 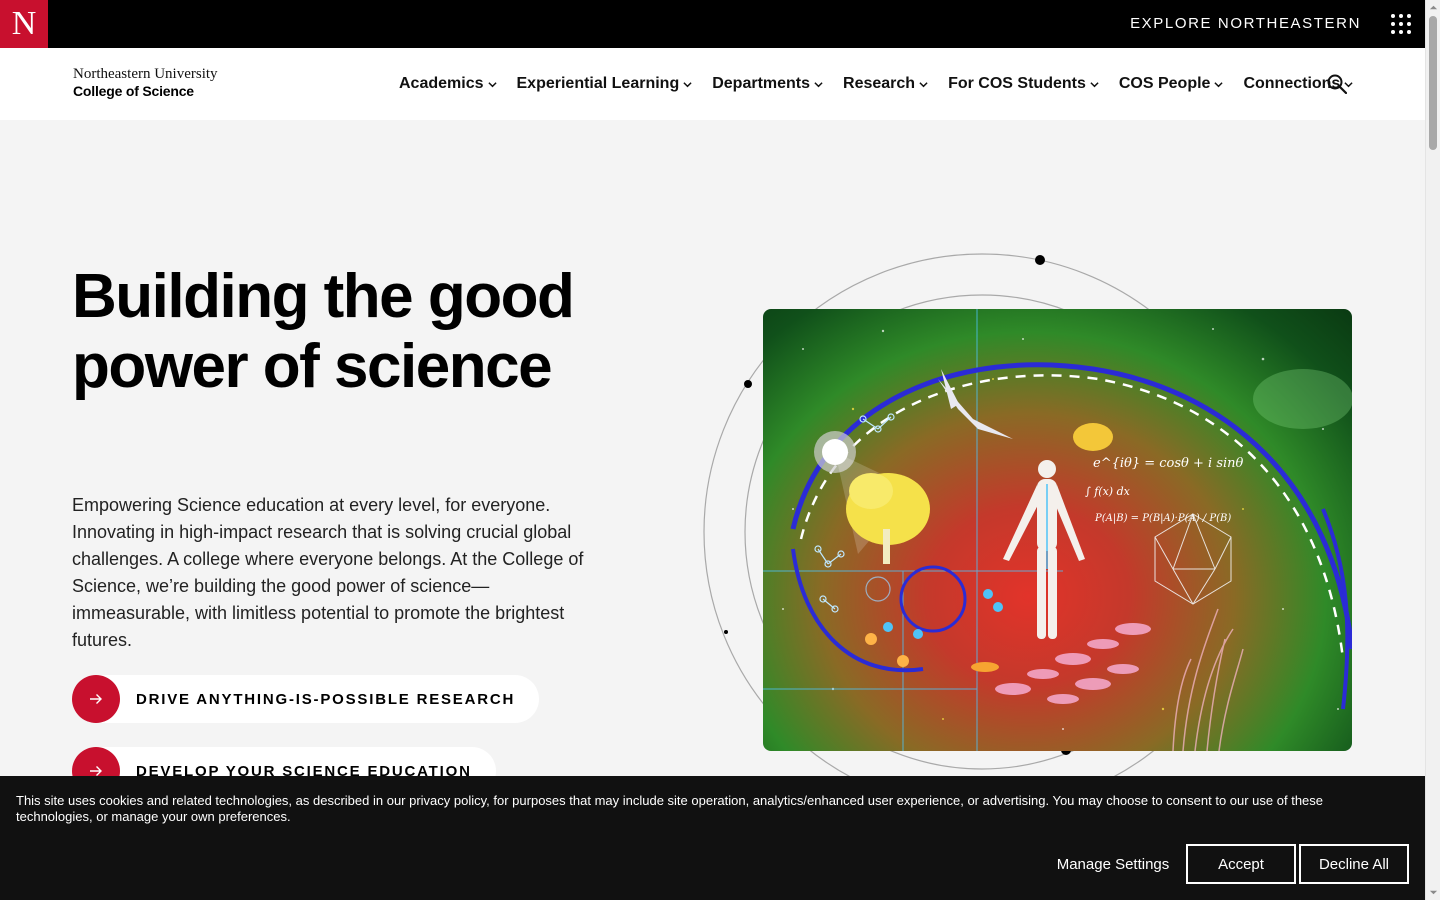 I want to click on page-scrollbar, so click(x=1432, y=450).